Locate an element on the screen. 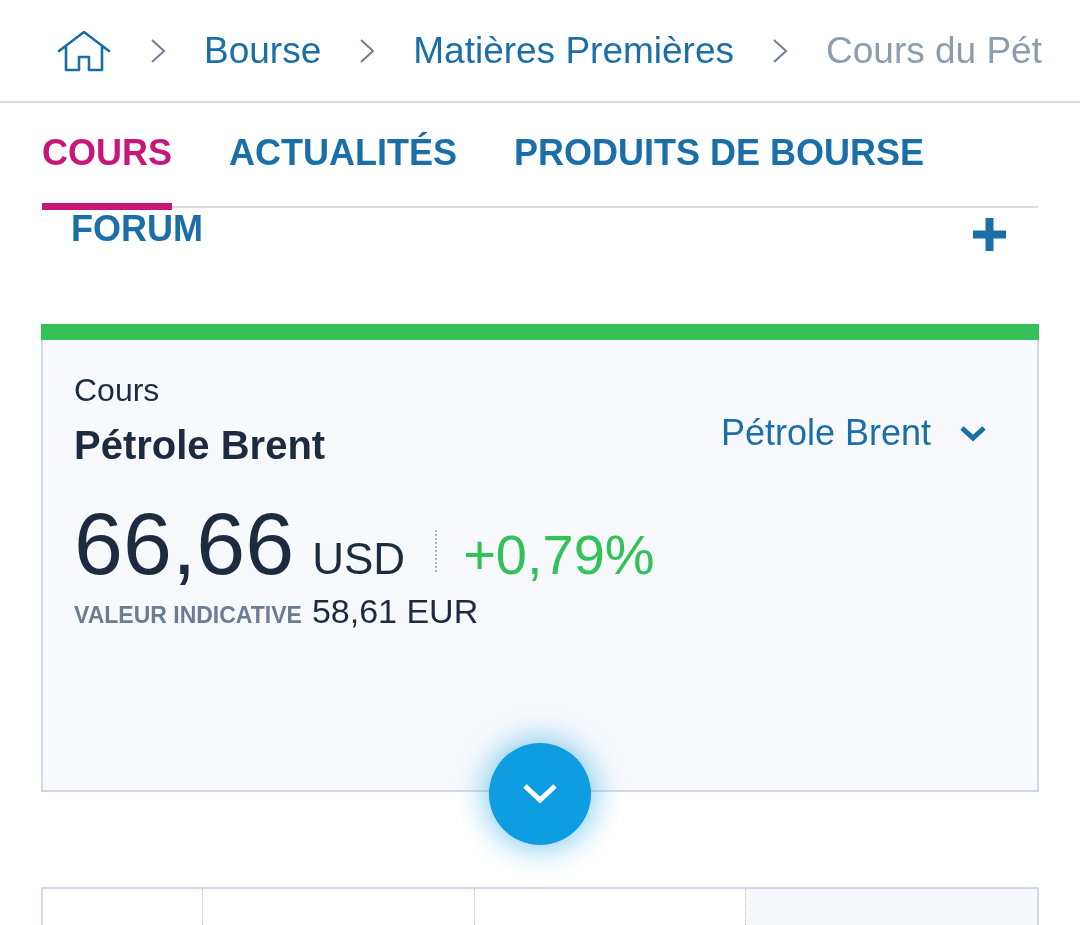 The width and height of the screenshot is (1080, 925). tab: PRODUITS DE BOURSE is located at coordinates (719, 156).